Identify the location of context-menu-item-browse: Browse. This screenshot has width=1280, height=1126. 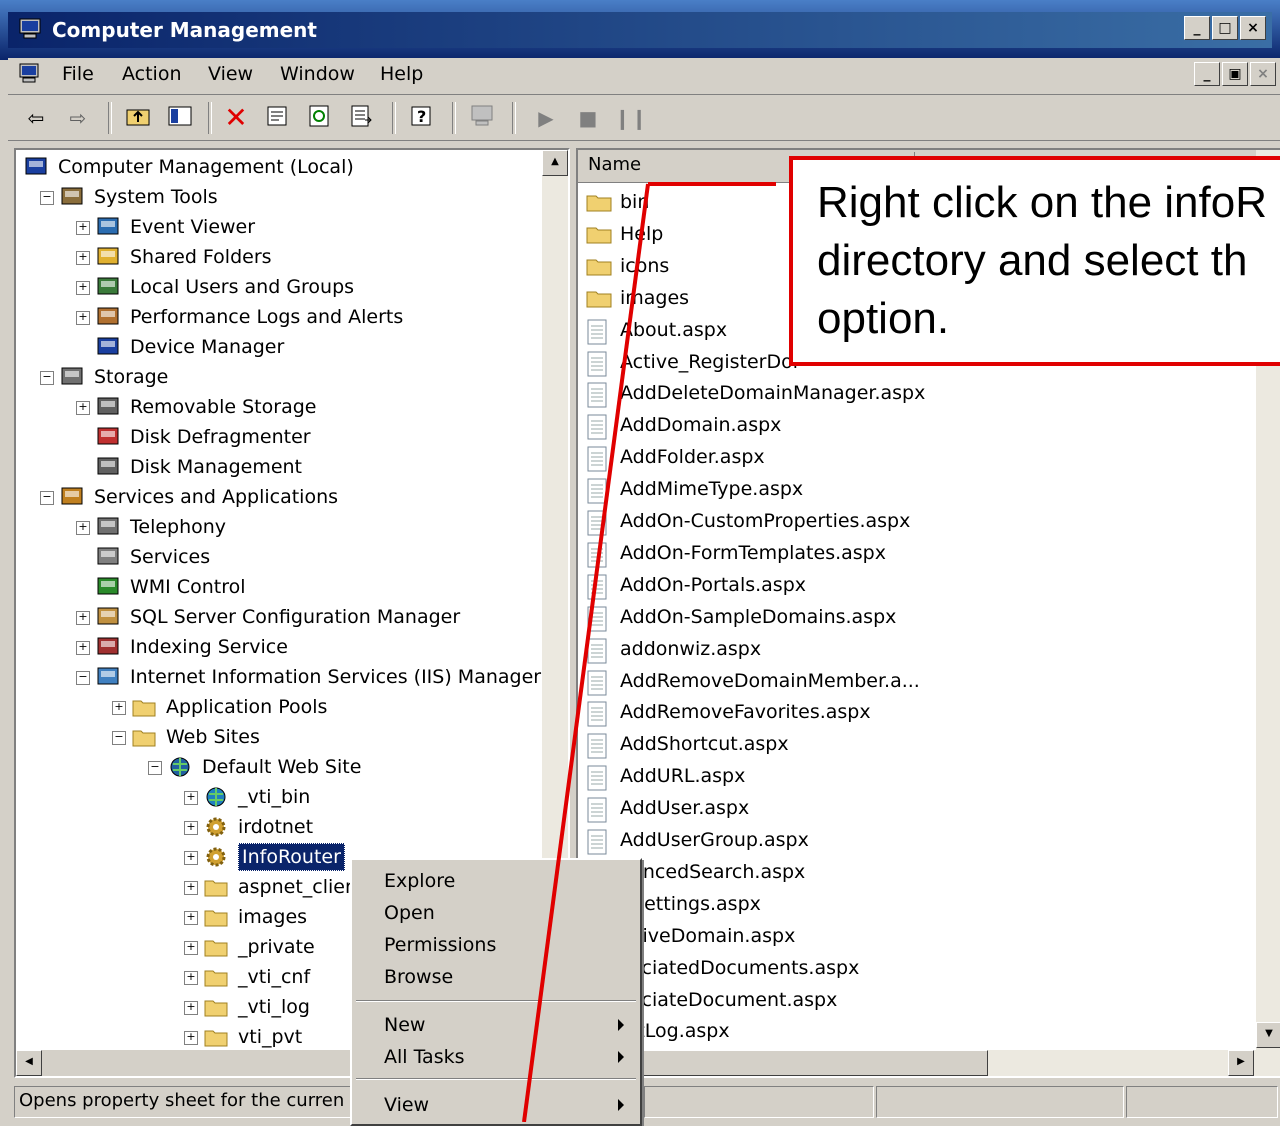
(509, 977).